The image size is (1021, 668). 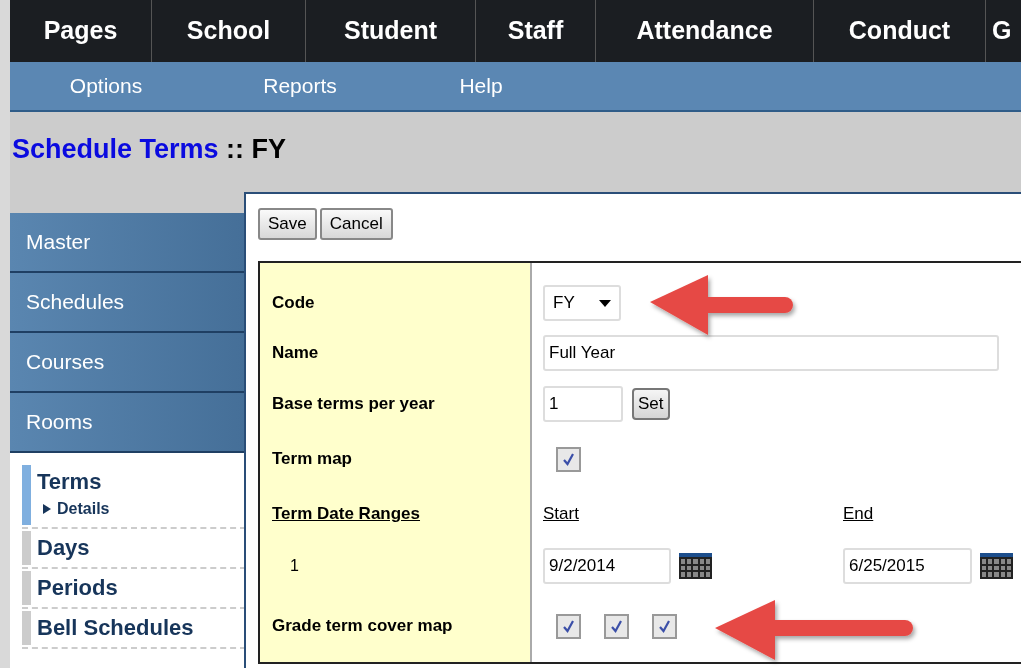 What do you see at coordinates (128, 423) in the screenshot?
I see `sidebar-section: Rooms` at bounding box center [128, 423].